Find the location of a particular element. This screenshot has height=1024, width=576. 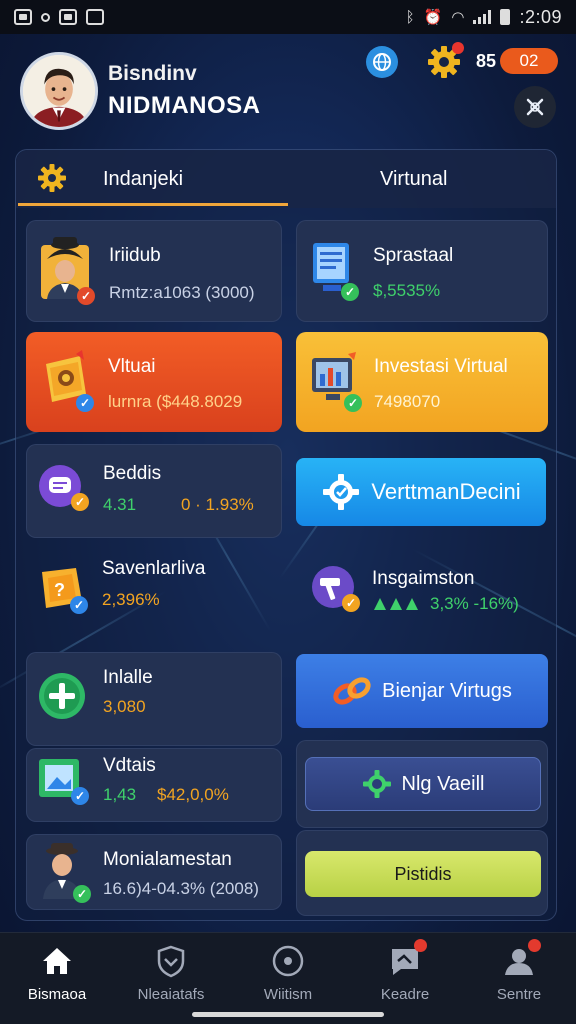

nav-messages: Keadre is located at coordinates (405, 973).